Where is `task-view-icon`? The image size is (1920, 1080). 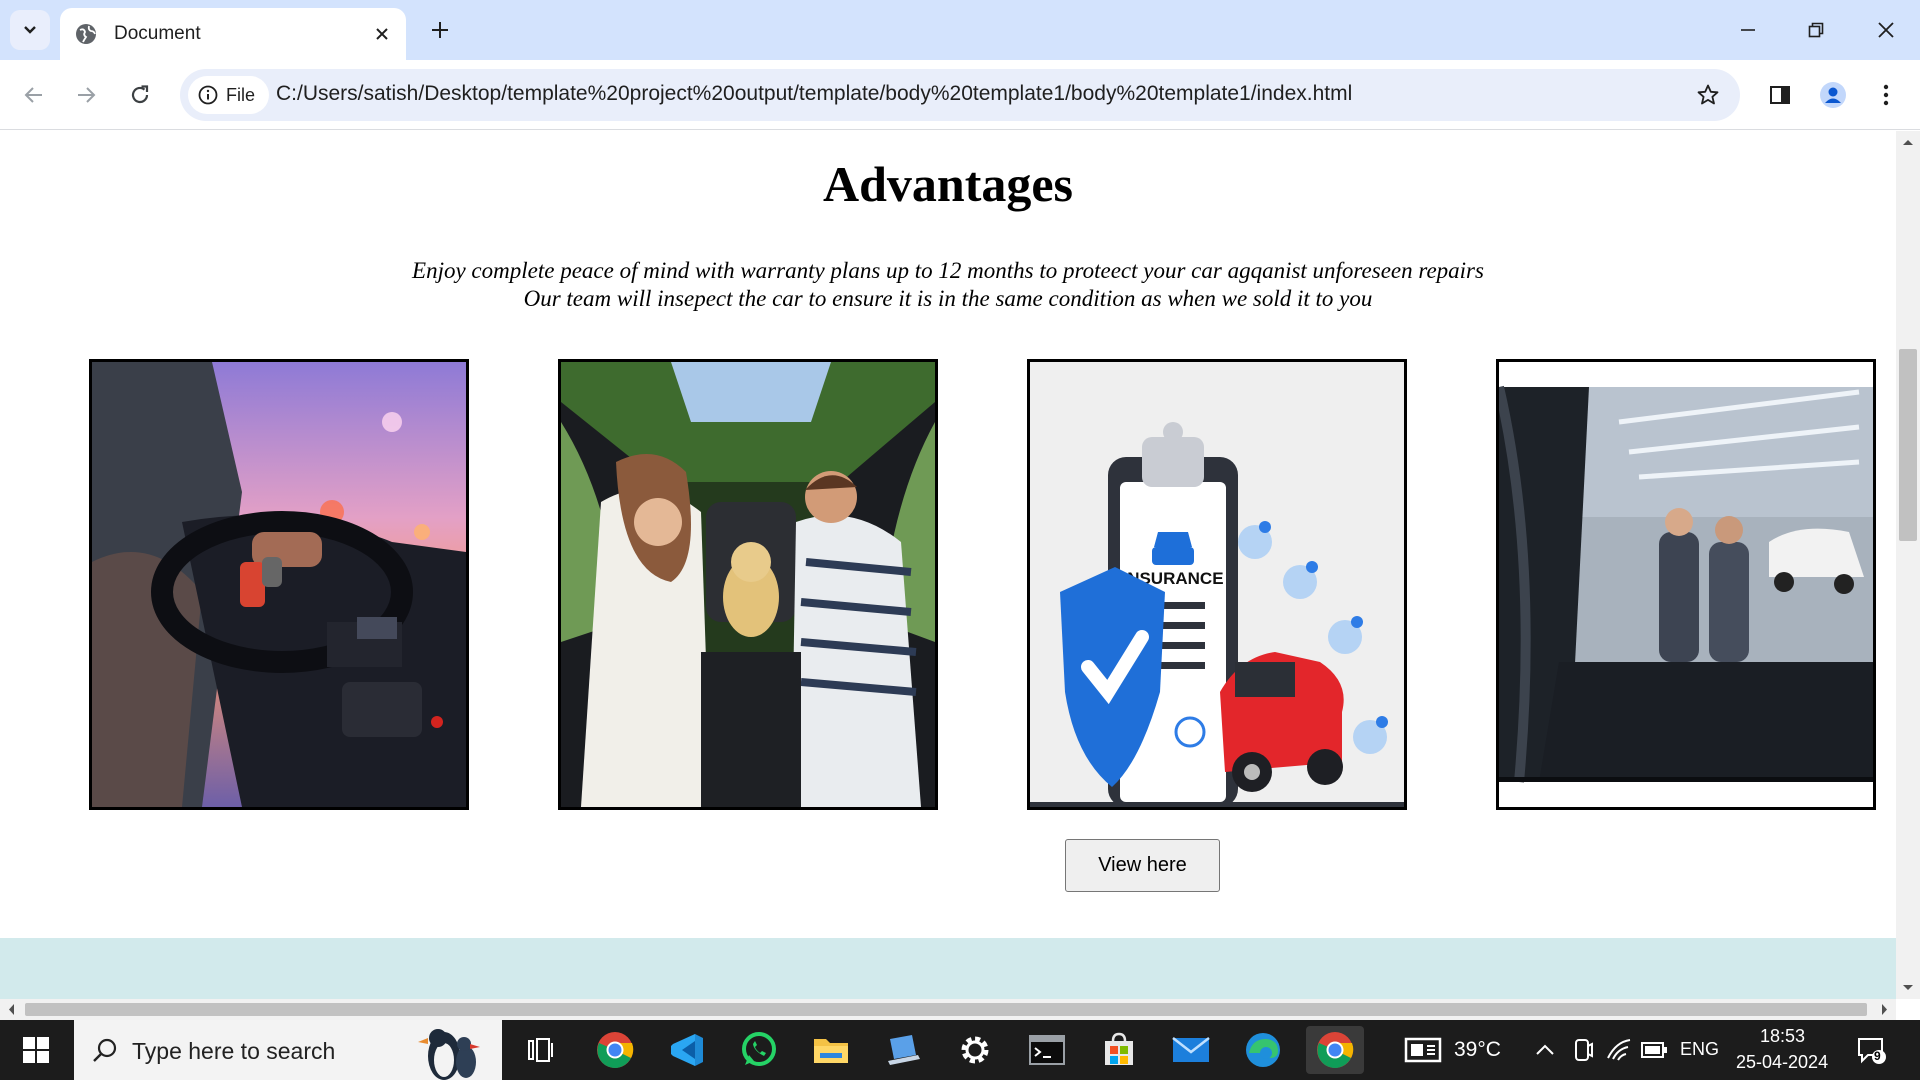
task-view-icon is located at coordinates (540, 1050).